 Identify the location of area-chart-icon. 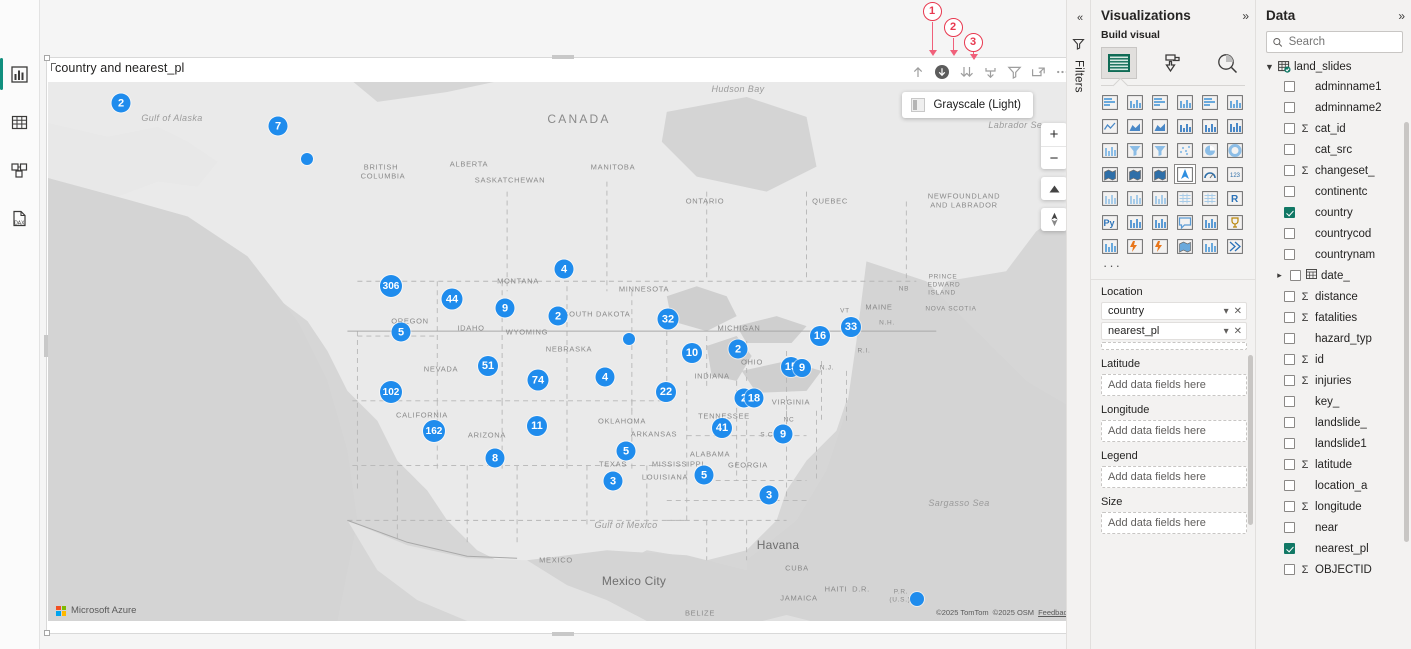
(1135, 126).